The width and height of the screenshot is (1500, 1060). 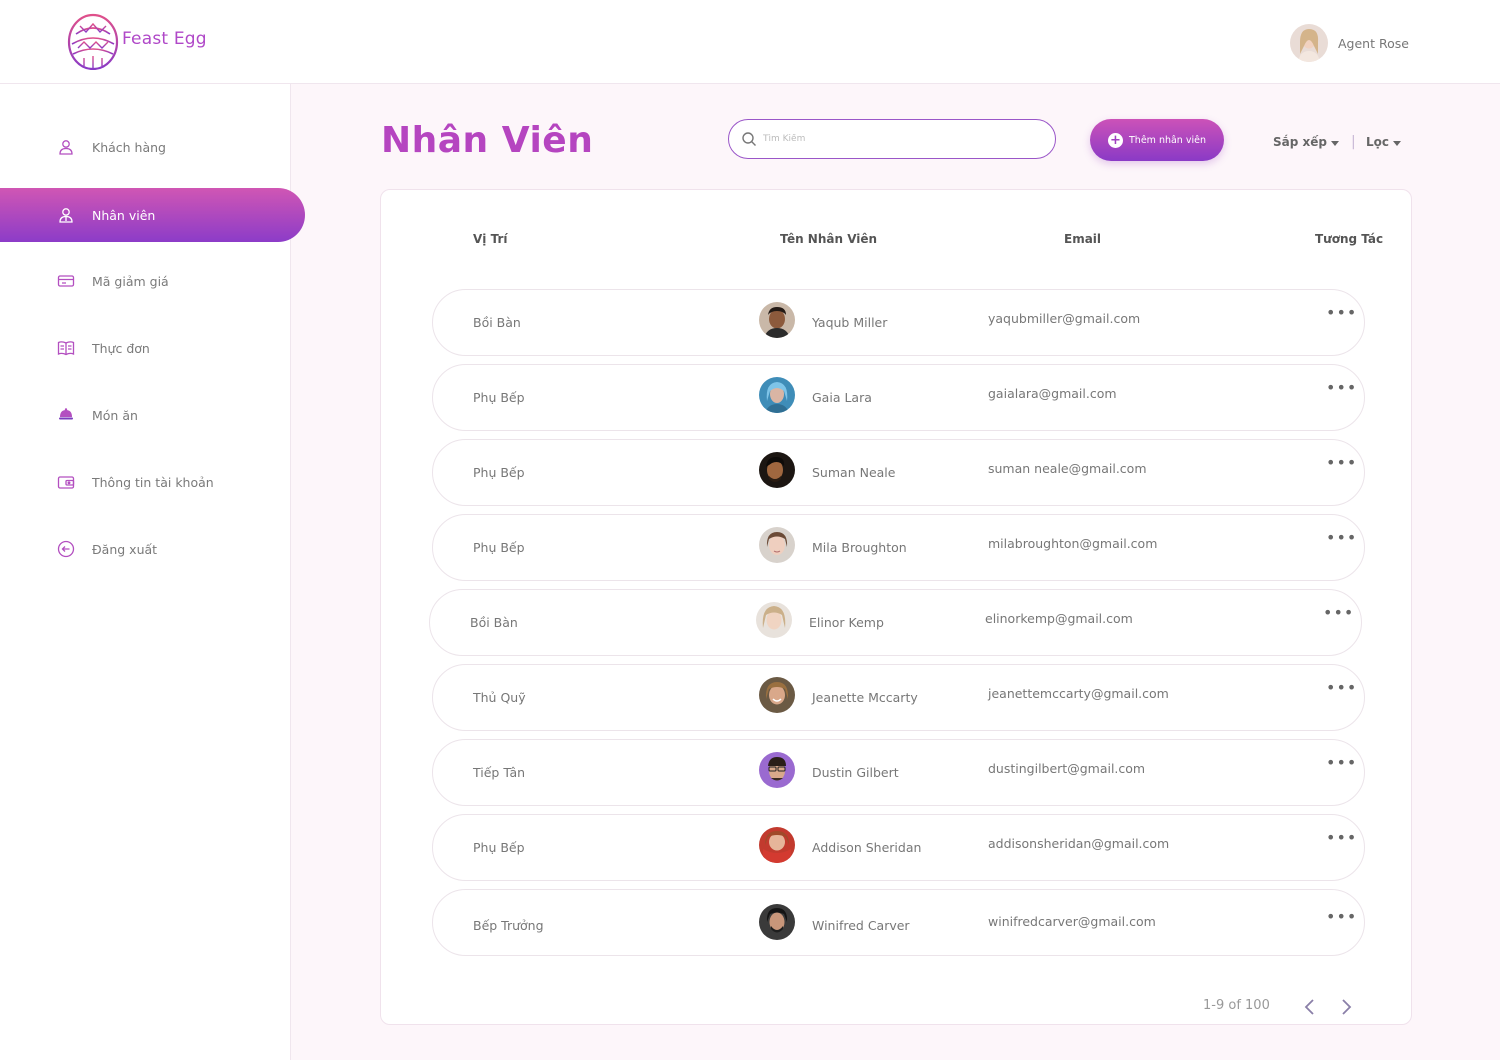 I want to click on brand-logo: Feast Egg, so click(x=136, y=39).